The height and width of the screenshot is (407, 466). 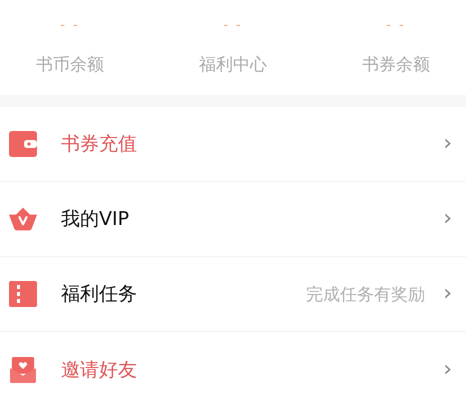 I want to click on menu-label: 邀请好友, so click(x=99, y=370).